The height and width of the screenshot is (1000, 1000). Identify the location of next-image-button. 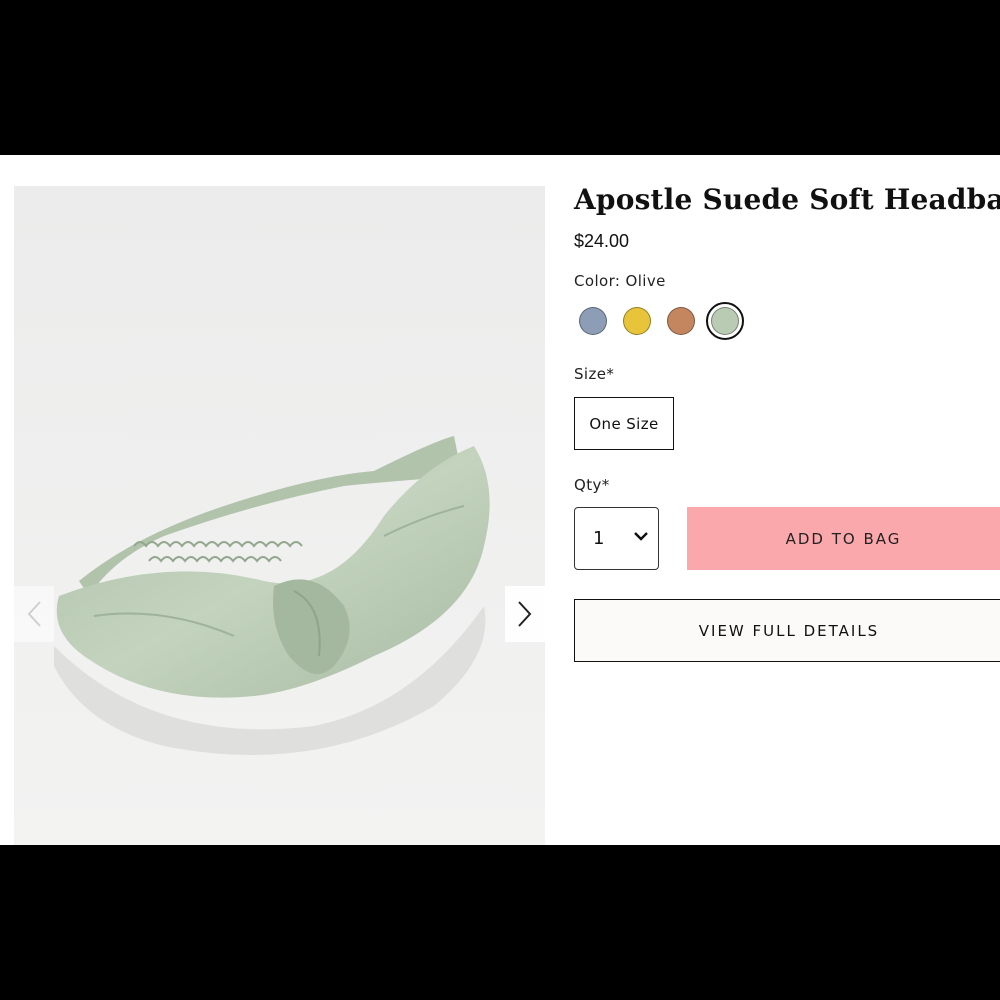
(525, 614).